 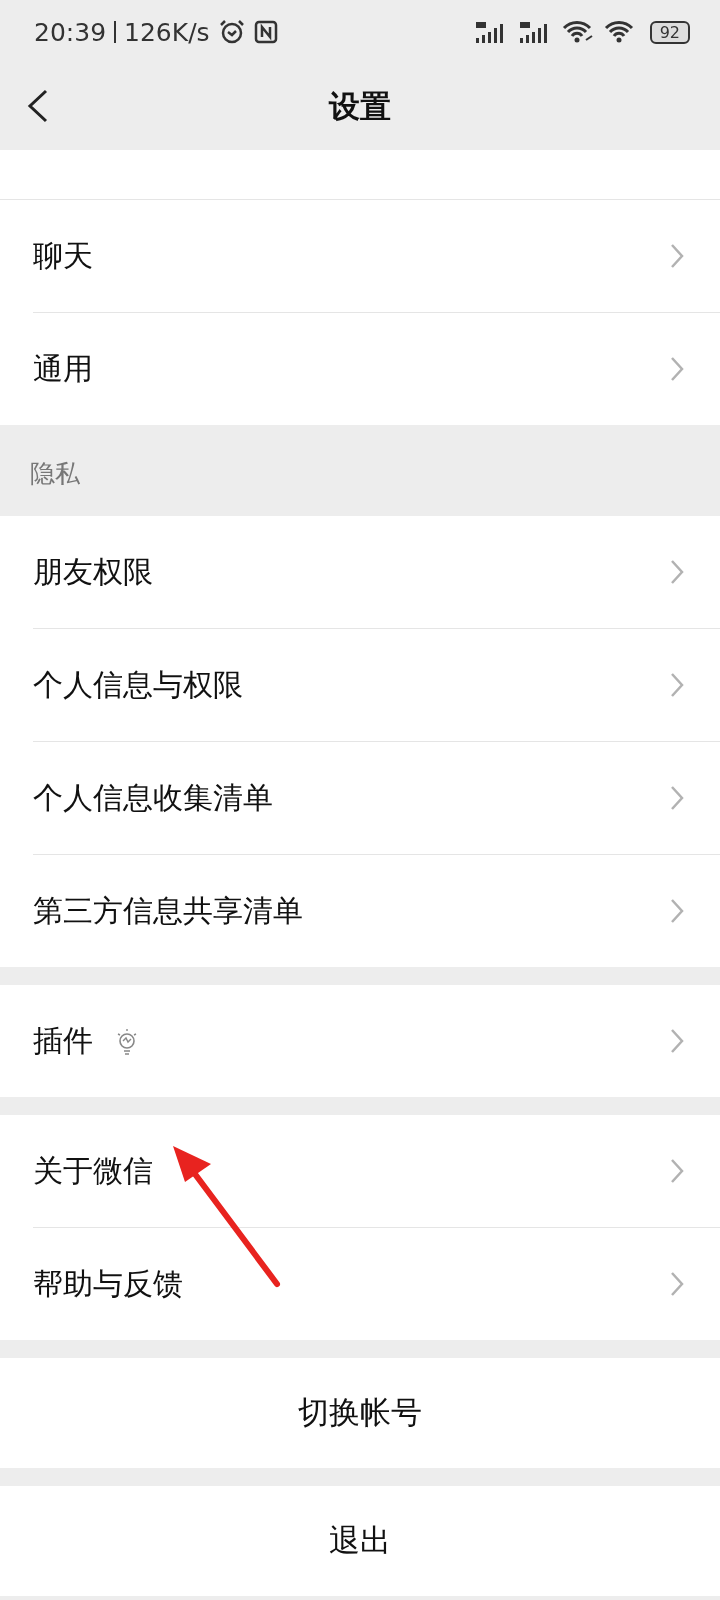 What do you see at coordinates (93, 571) in the screenshot?
I see `item-label: 朋友权限` at bounding box center [93, 571].